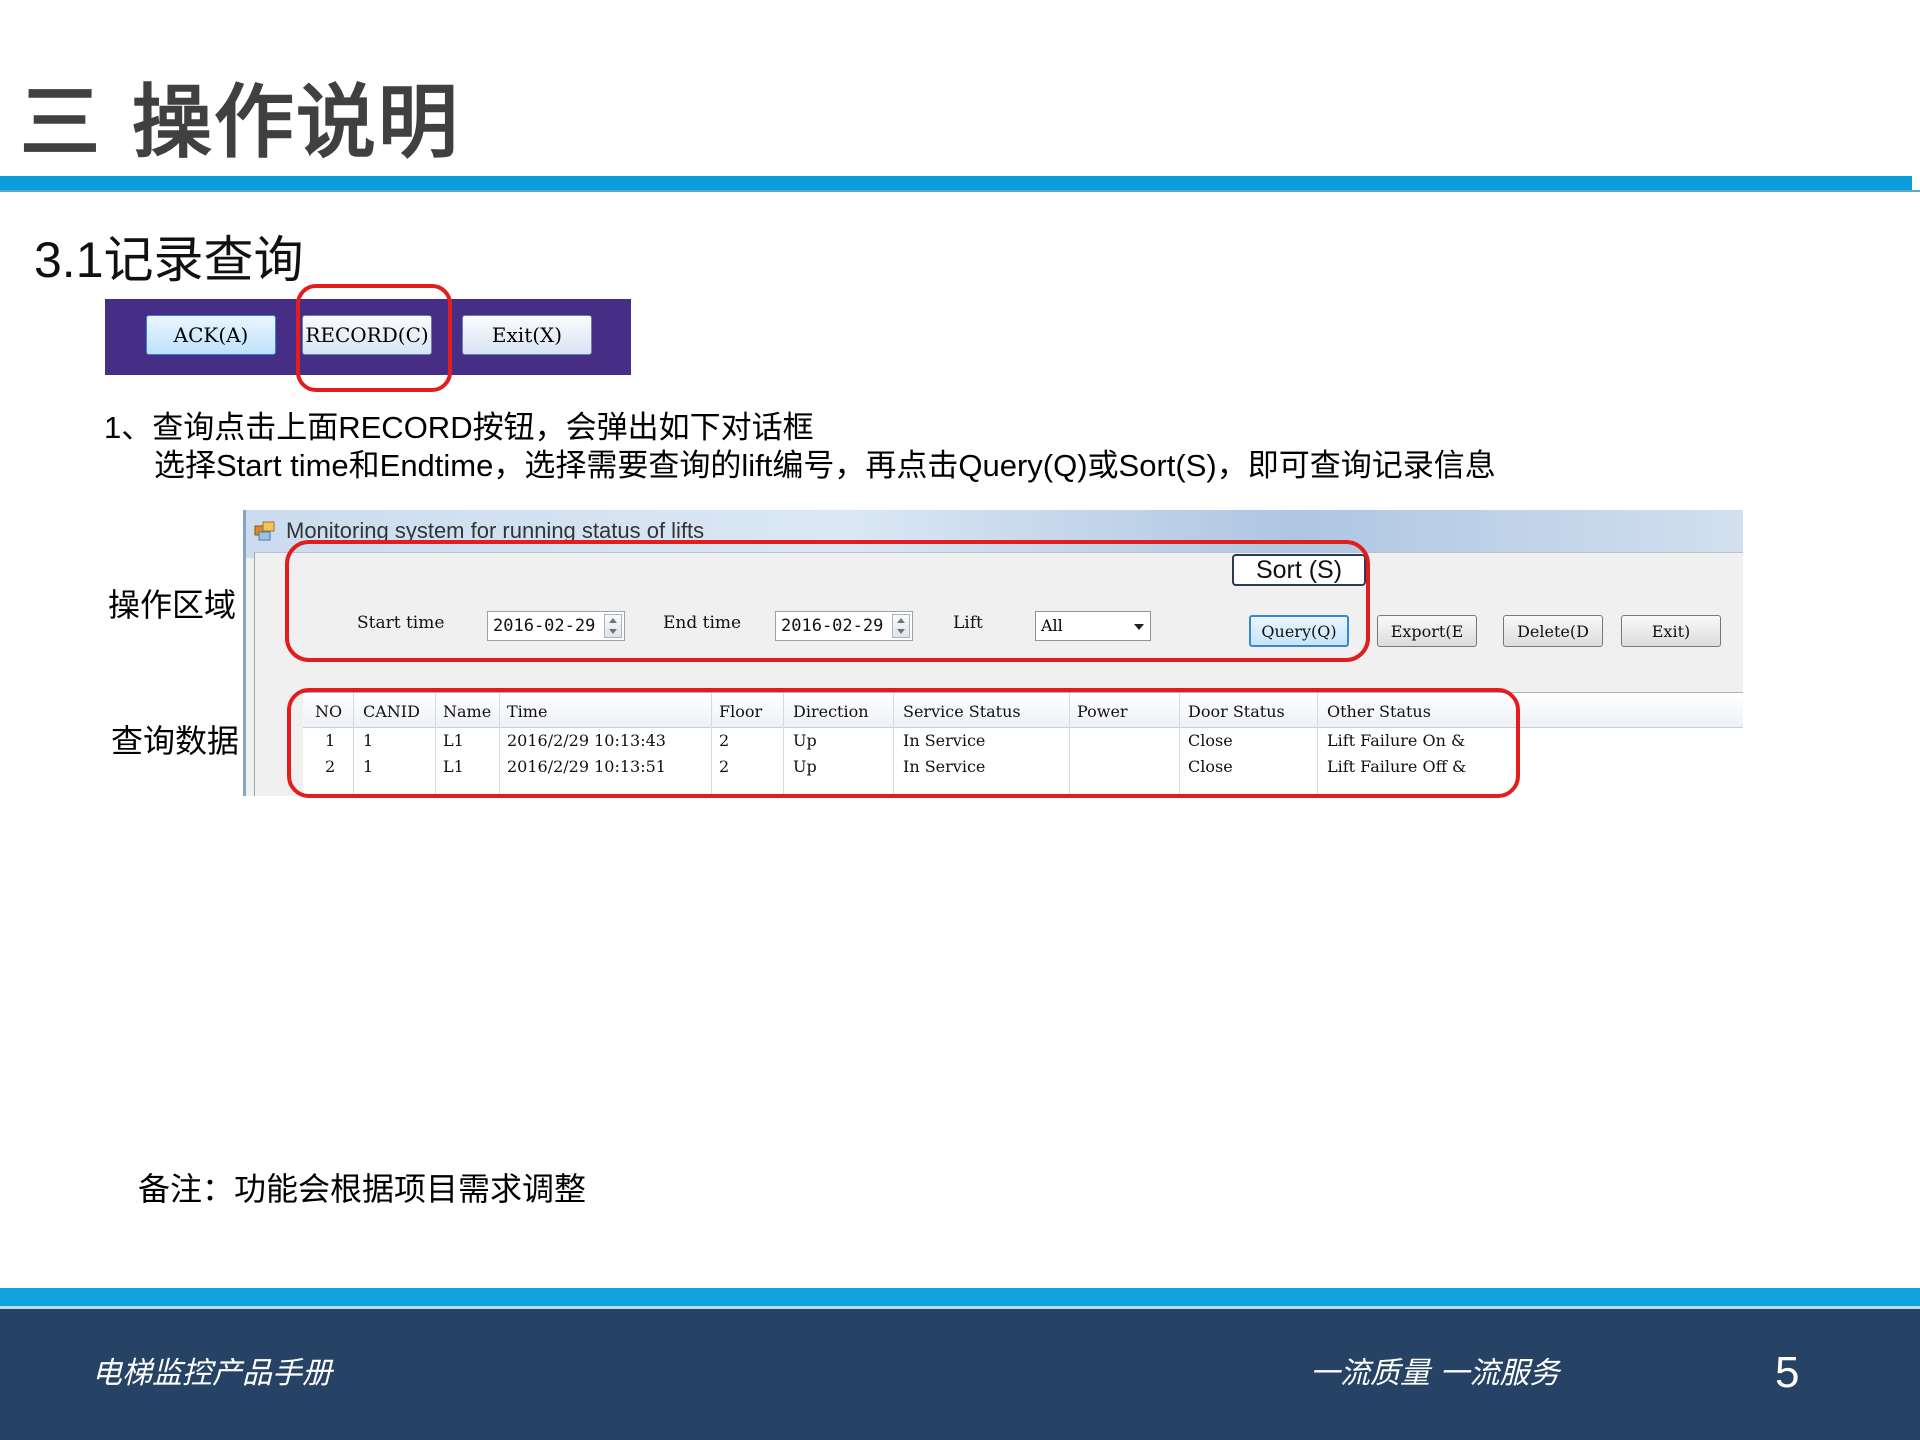 This screenshot has height=1440, width=1920. Describe the element at coordinates (1787, 1372) in the screenshot. I see `page-number: 5` at that location.